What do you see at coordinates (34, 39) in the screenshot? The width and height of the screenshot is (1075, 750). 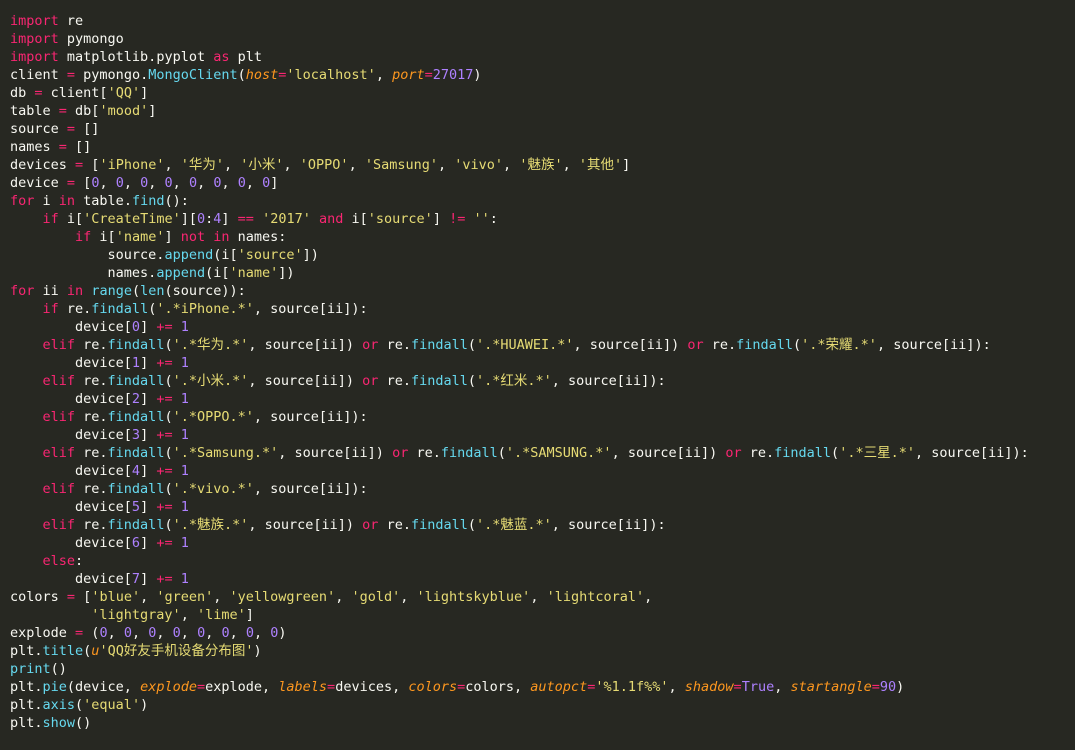 I see `code-token: import` at bounding box center [34, 39].